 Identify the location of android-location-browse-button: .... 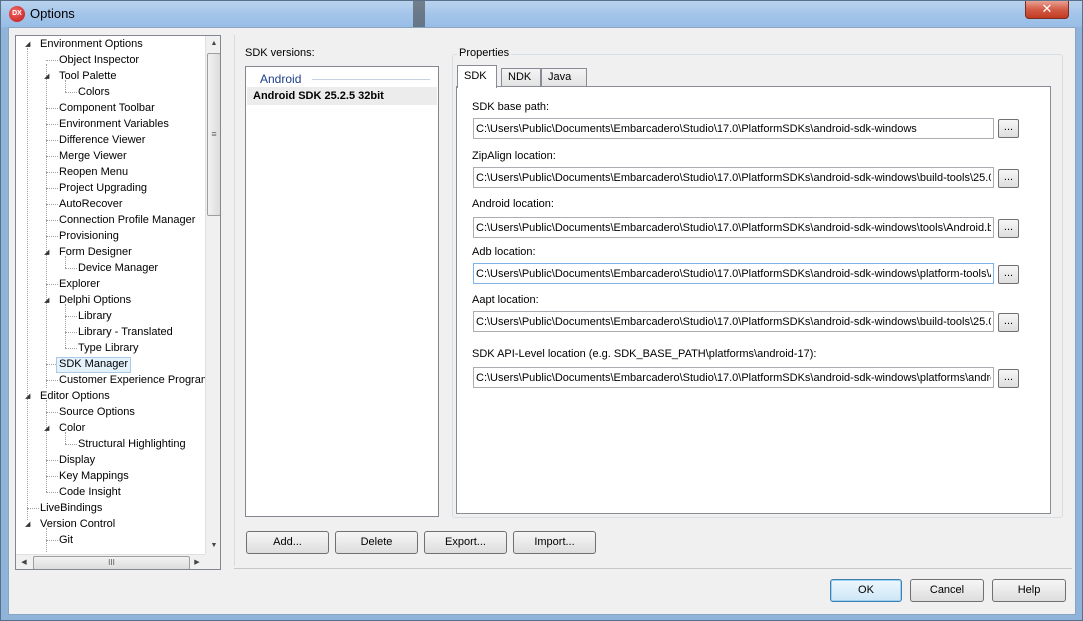
(1008, 228).